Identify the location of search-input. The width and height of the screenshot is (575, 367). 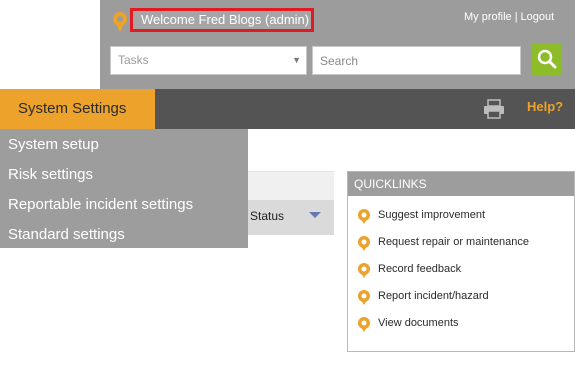
(416, 60).